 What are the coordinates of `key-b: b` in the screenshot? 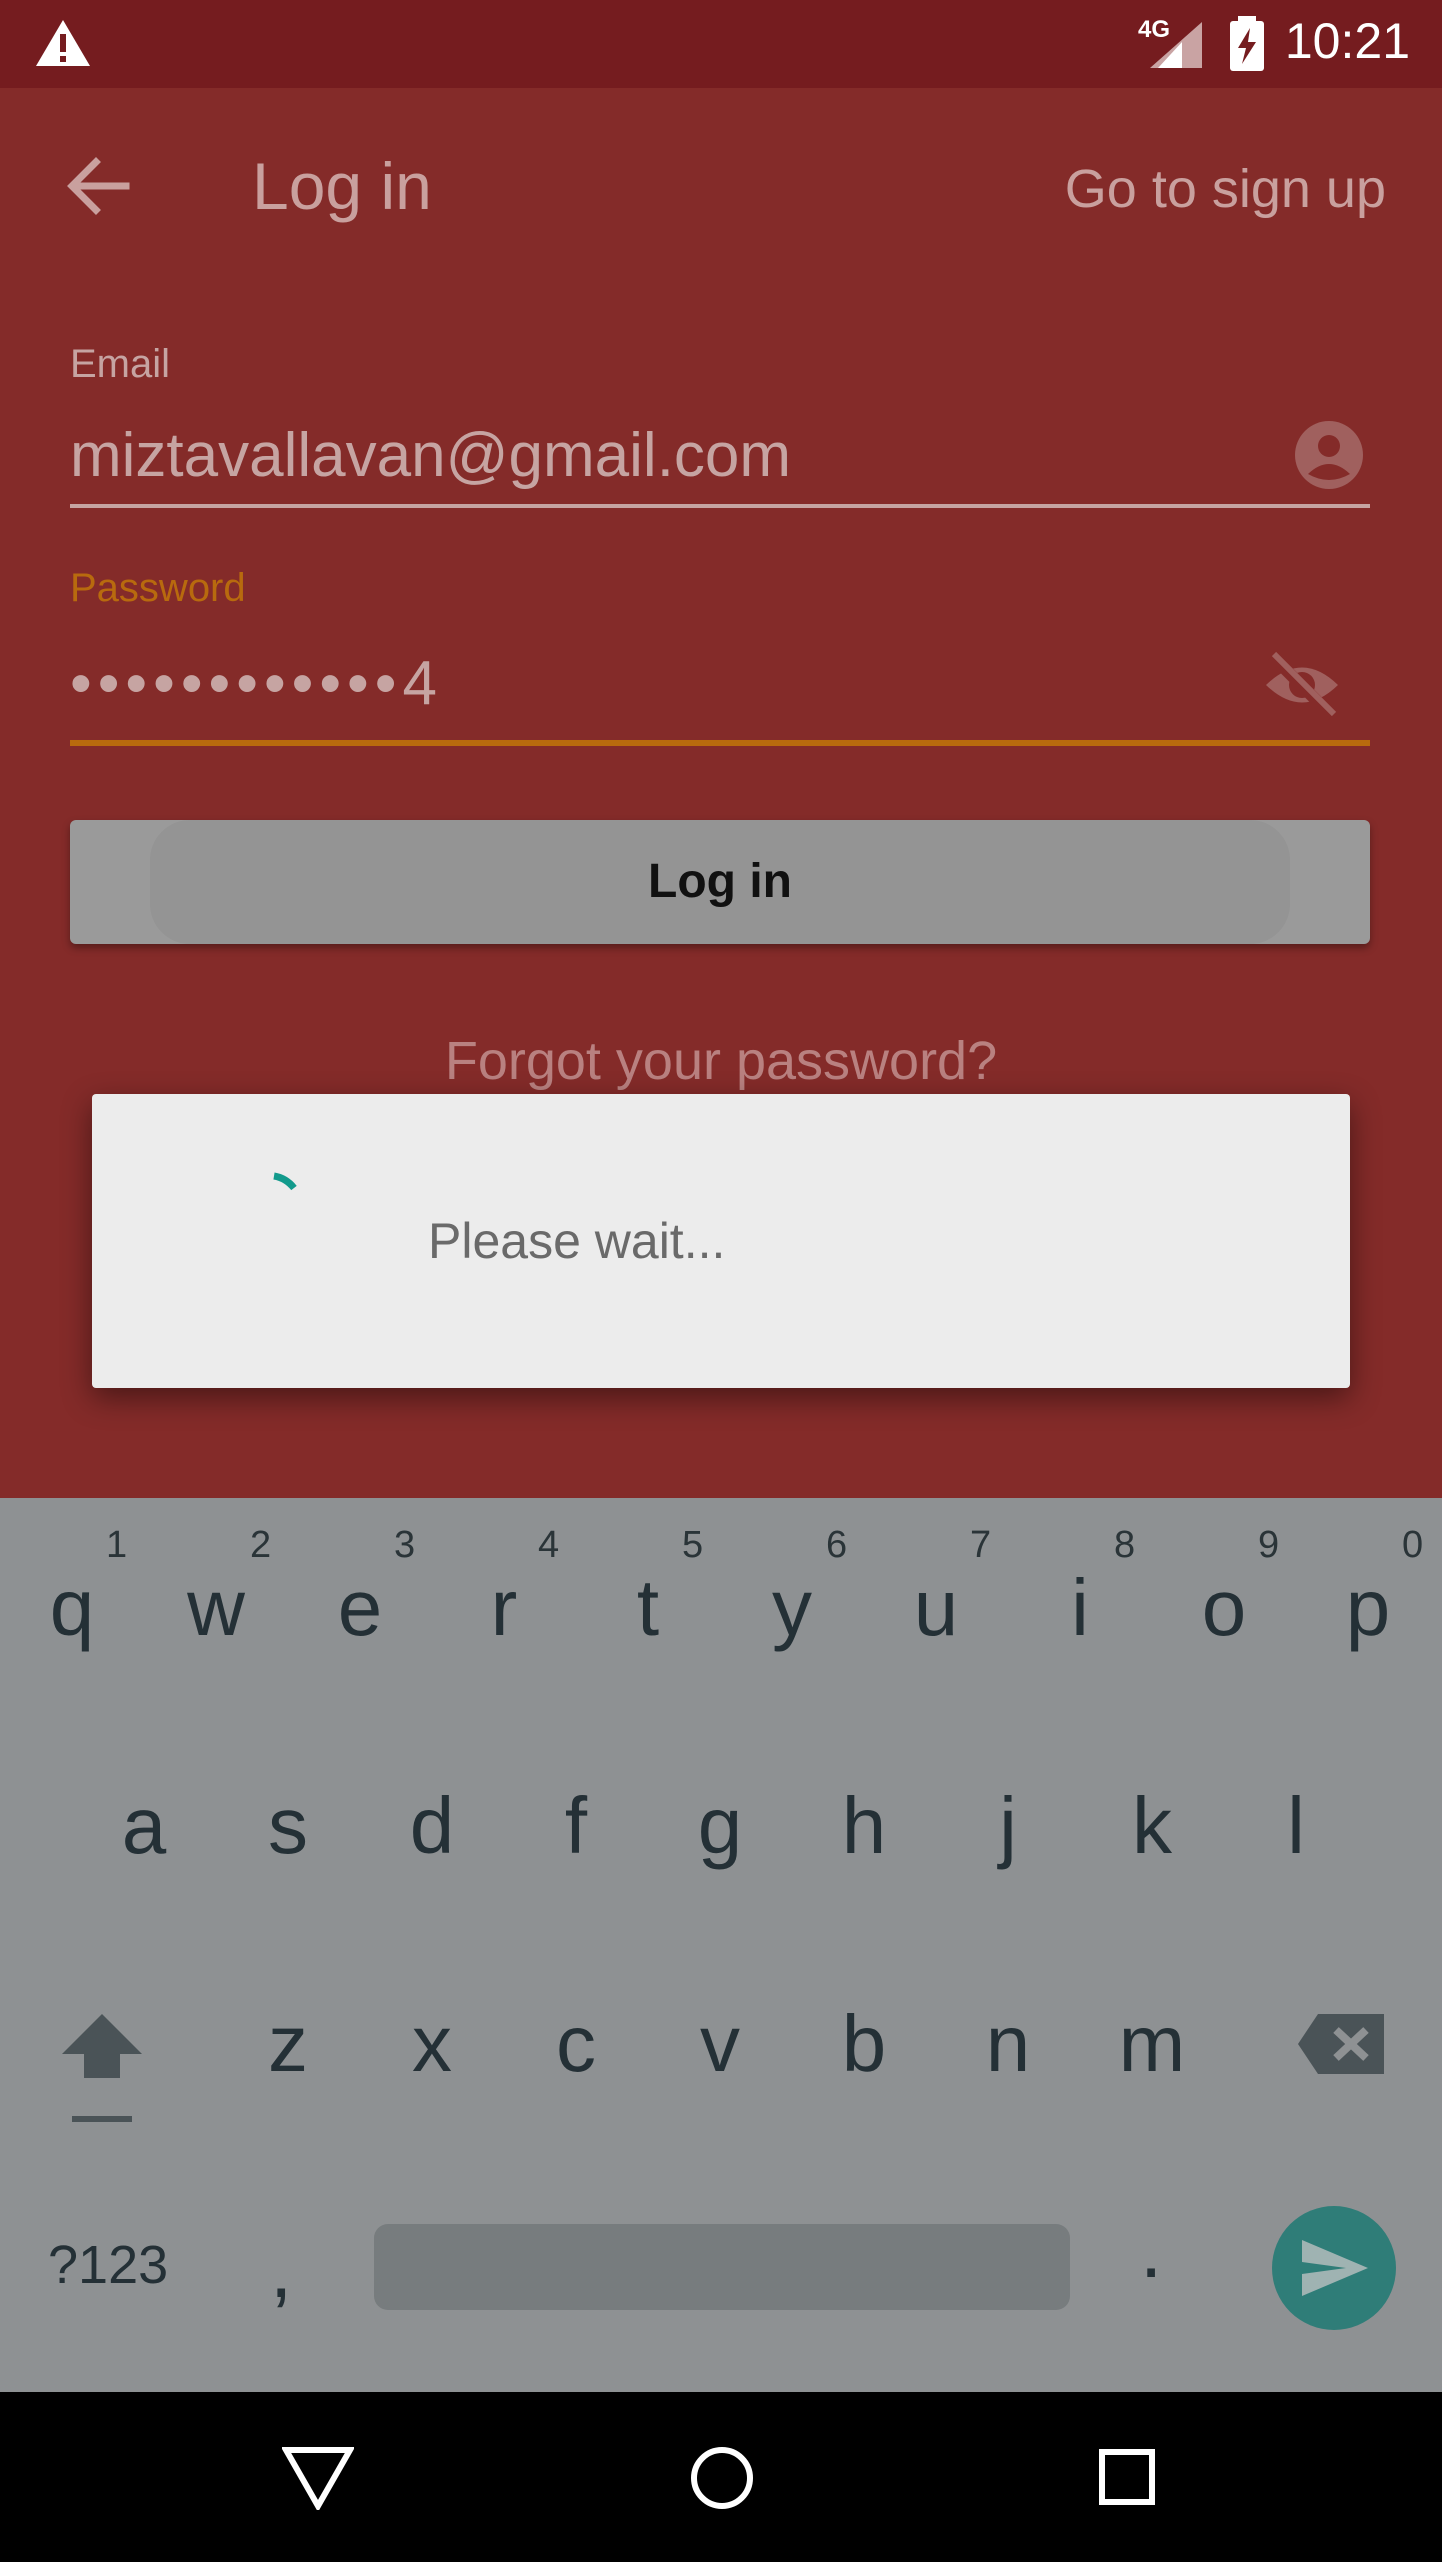 It's located at (864, 2044).